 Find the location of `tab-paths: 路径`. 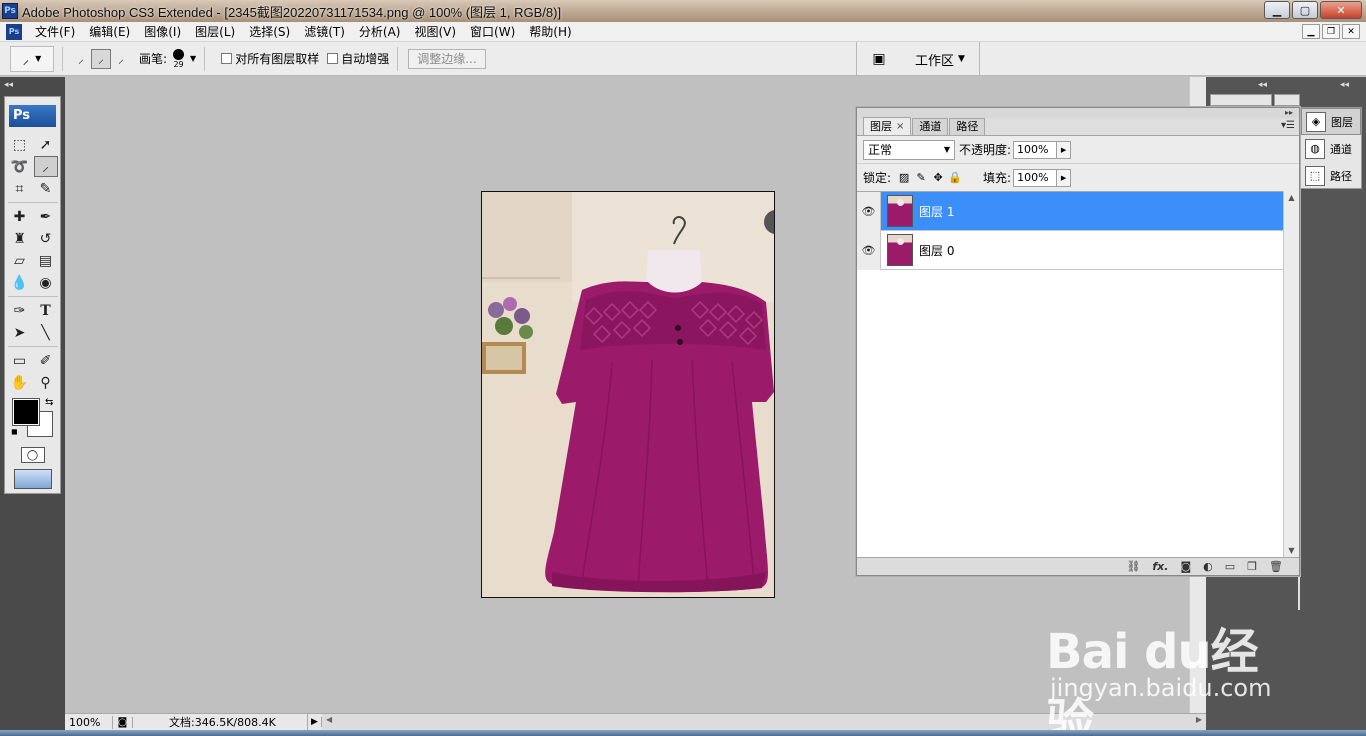

tab-paths: 路径 is located at coordinates (967, 126).